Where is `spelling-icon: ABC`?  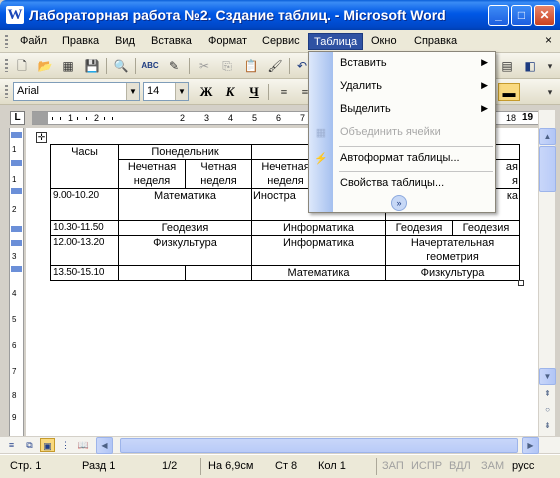
spelling-icon: ABC is located at coordinates (150, 66).